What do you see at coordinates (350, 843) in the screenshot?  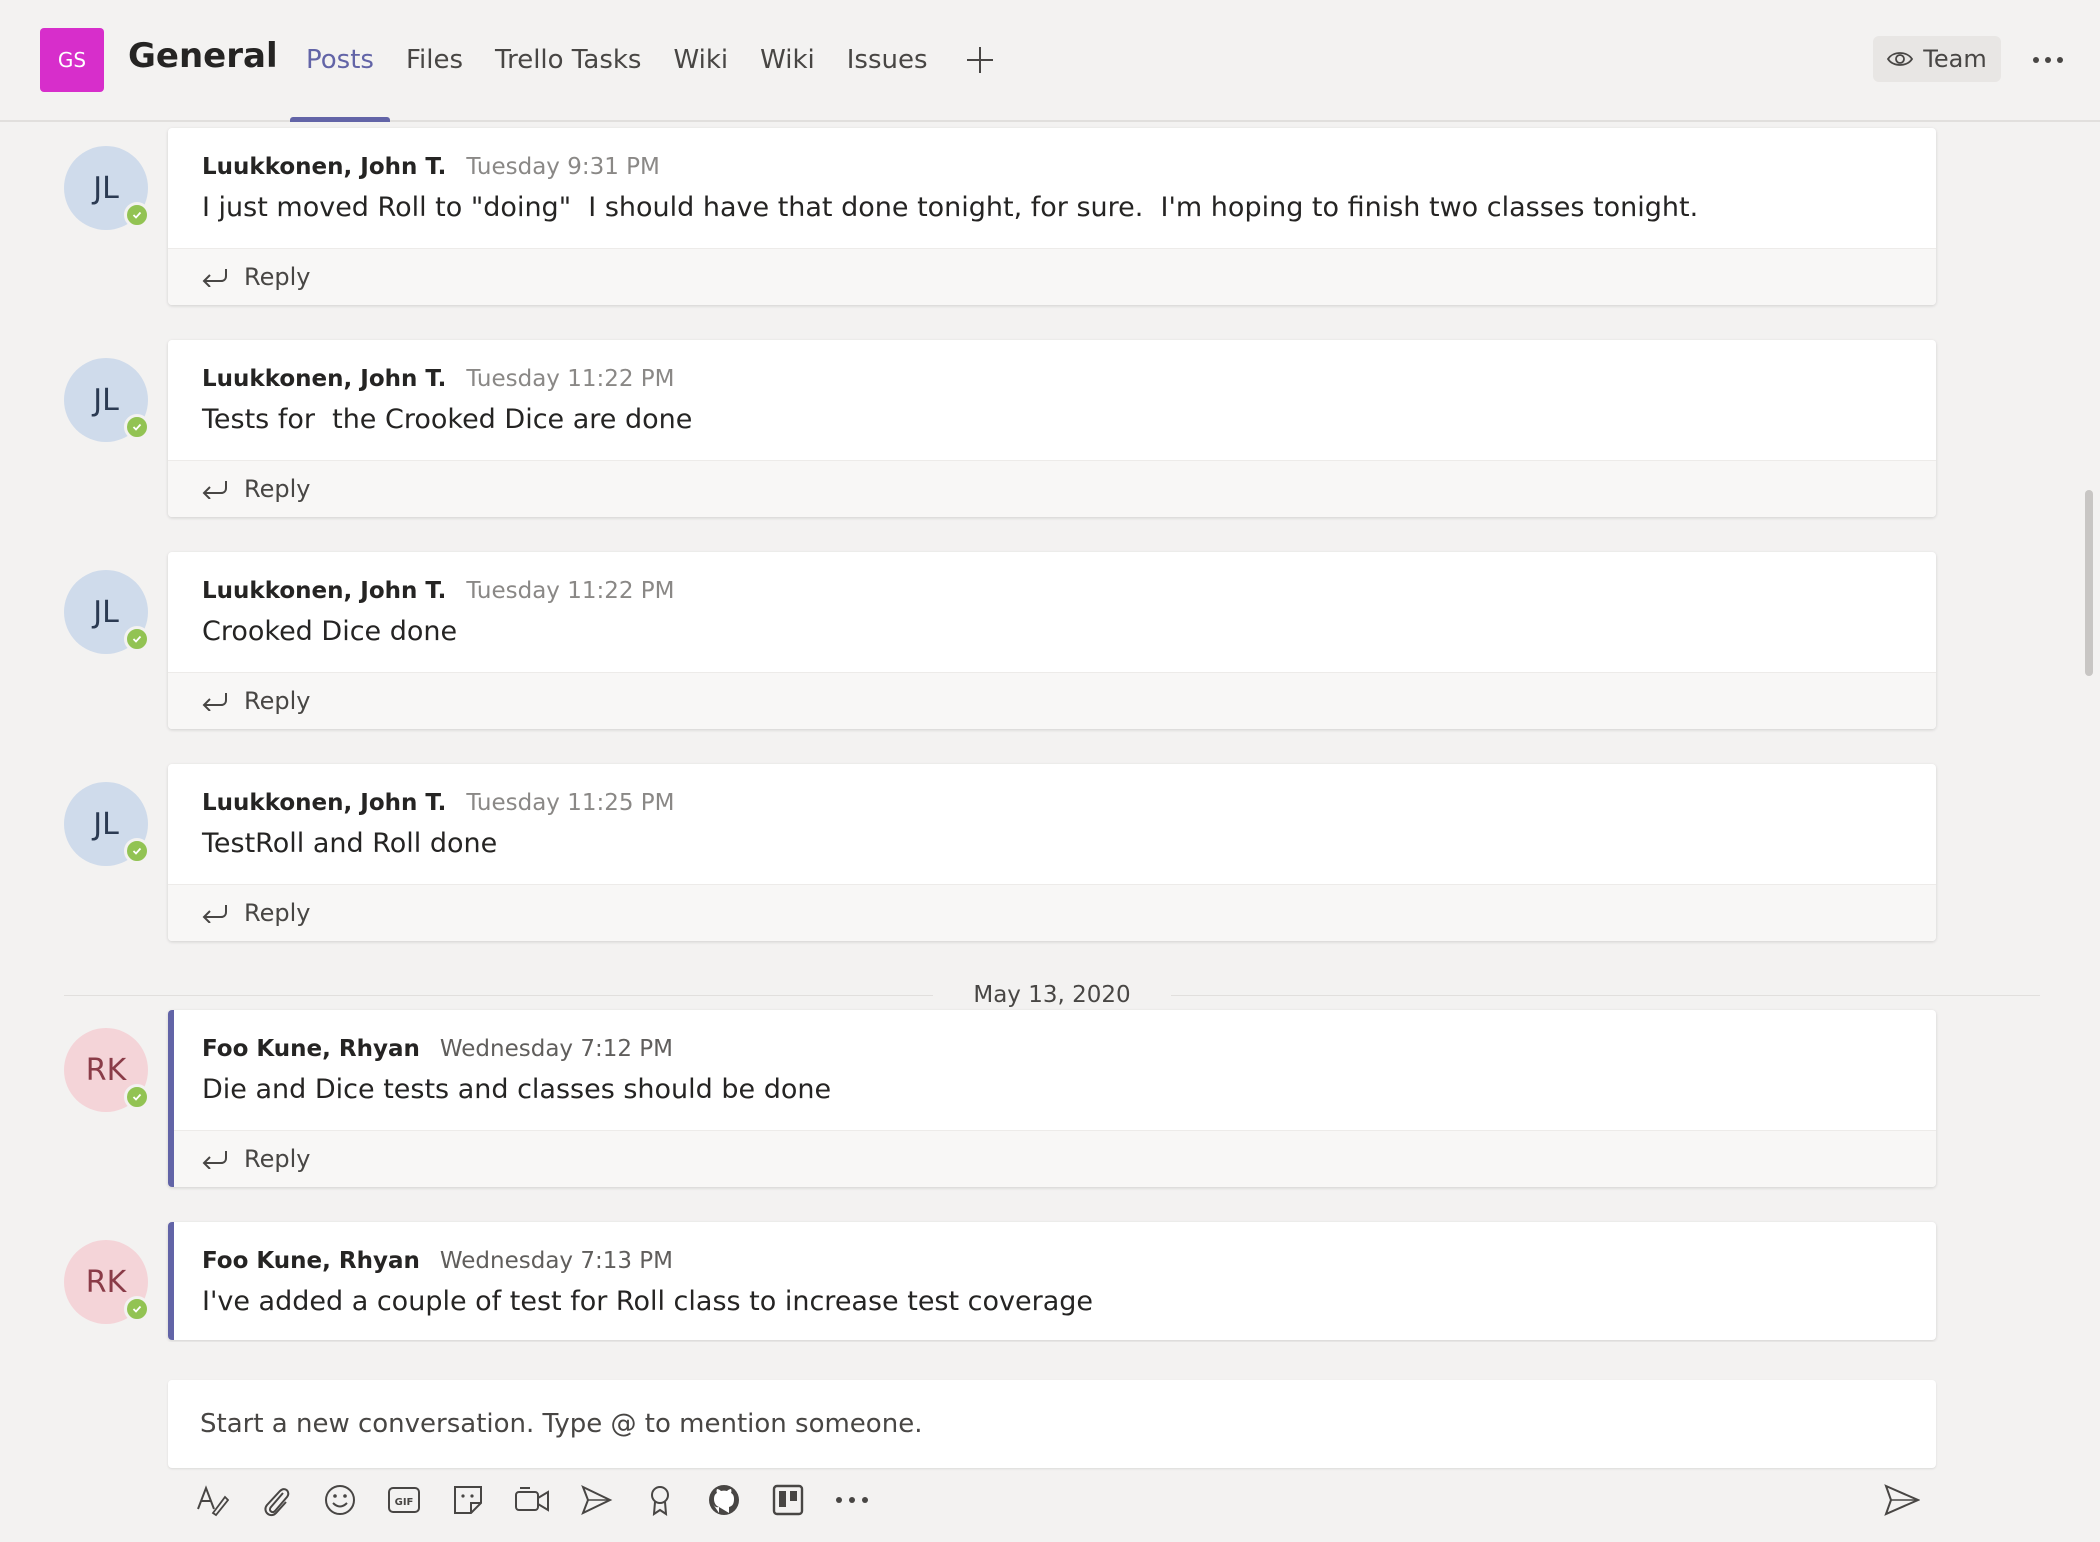 I see `message-body: TestRoll and Roll done` at bounding box center [350, 843].